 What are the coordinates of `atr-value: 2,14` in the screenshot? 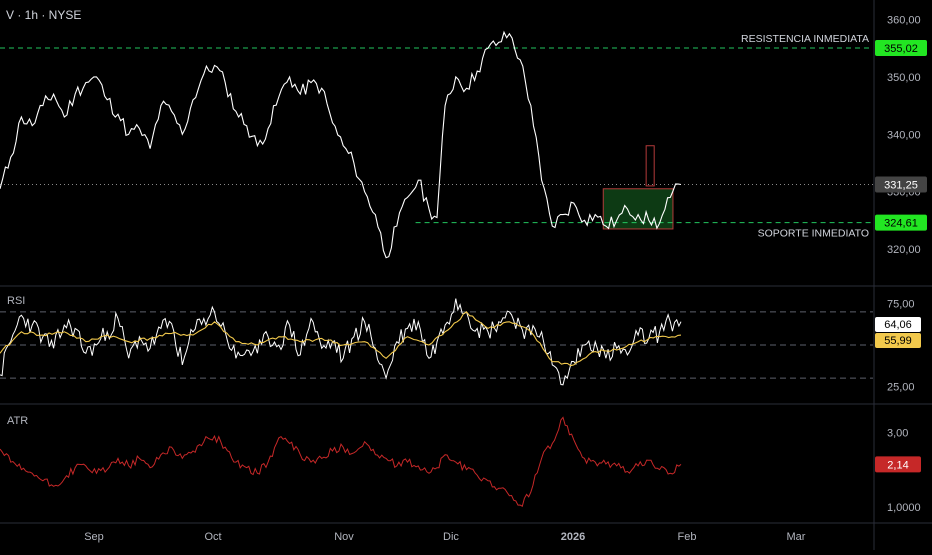 It's located at (897, 465).